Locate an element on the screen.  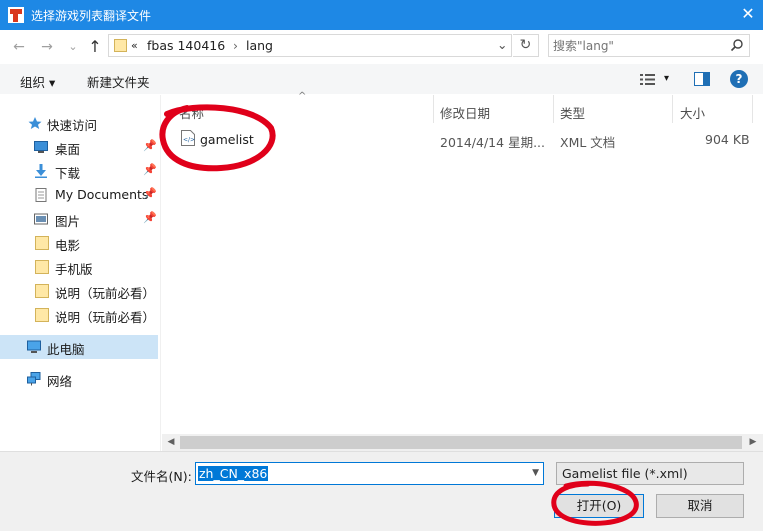
title-bar: 选择游戏列表翻译文件 ✕ is located at coordinates (381, 15).